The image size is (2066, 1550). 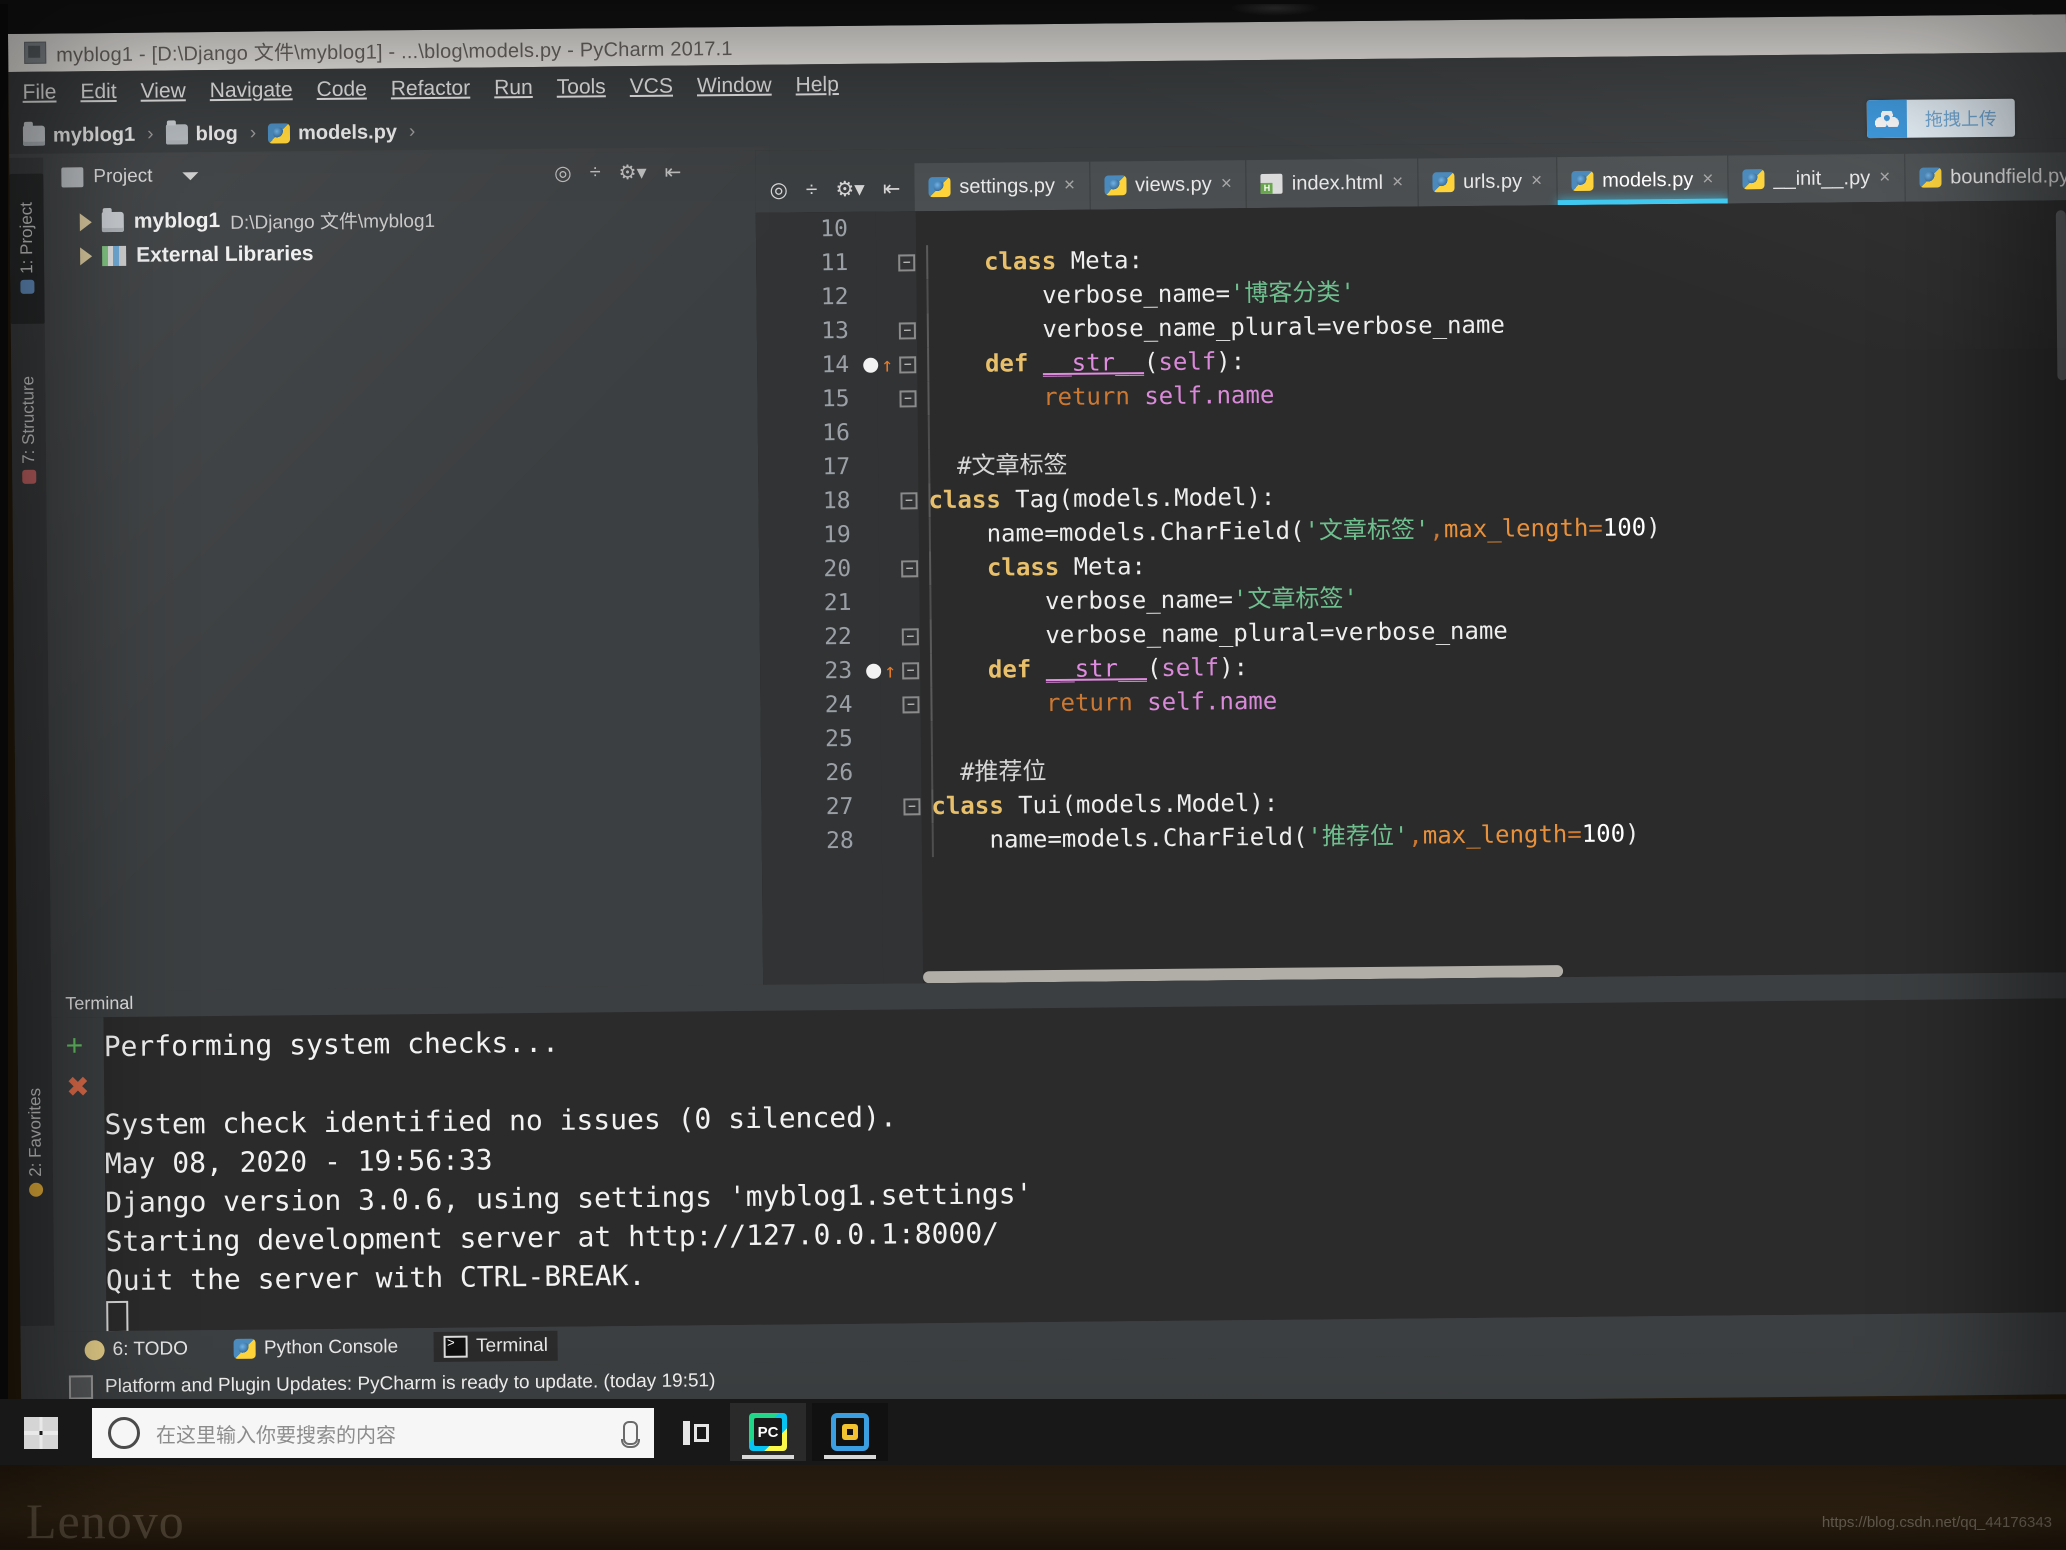 What do you see at coordinates (1487, 182) in the screenshot?
I see `editor-tab-urls-py: urls.py ×` at bounding box center [1487, 182].